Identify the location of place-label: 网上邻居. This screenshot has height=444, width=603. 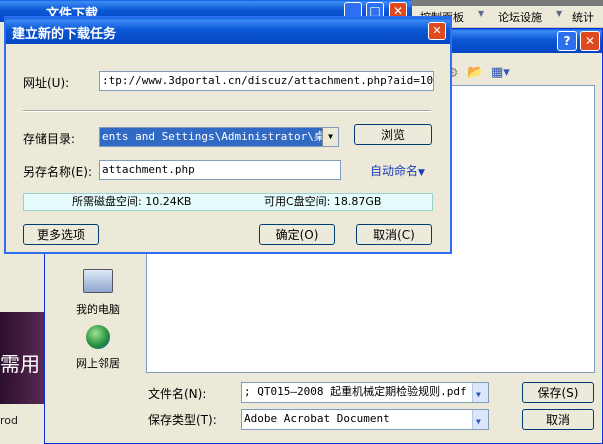
(98, 363).